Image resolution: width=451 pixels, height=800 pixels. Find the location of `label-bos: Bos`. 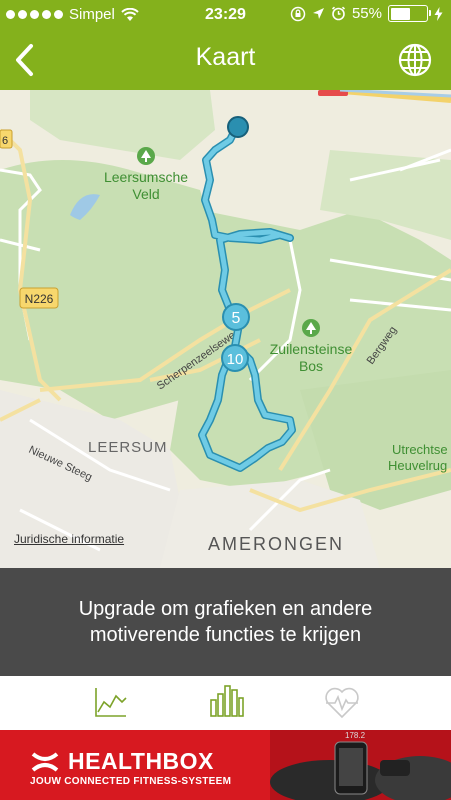

label-bos: Bos is located at coordinates (311, 366).